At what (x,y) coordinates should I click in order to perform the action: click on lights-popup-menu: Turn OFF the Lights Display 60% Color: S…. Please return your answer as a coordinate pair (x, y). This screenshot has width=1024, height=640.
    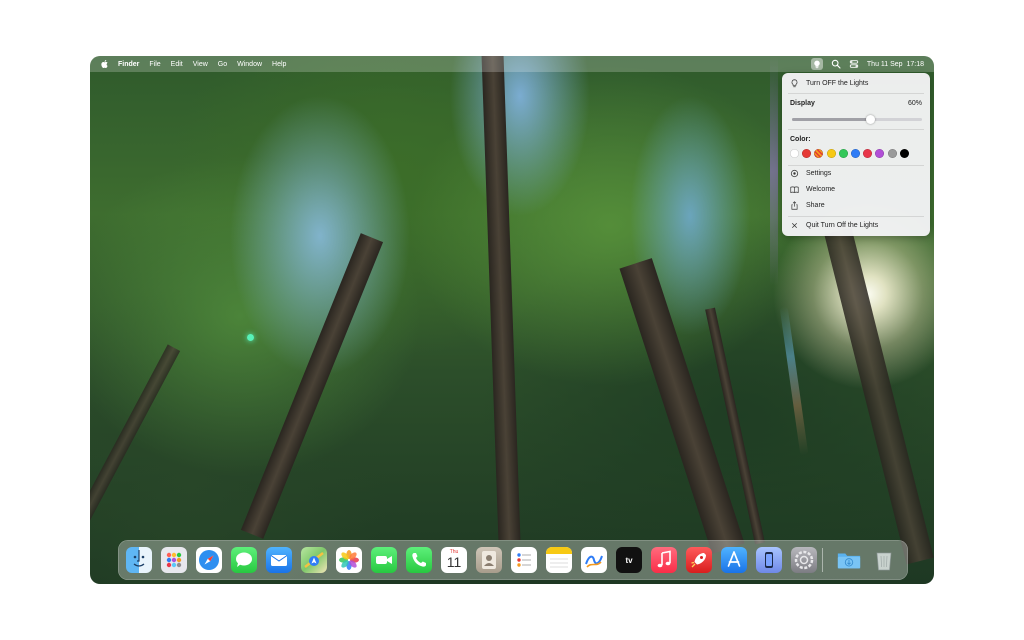
    Looking at the image, I should click on (856, 154).